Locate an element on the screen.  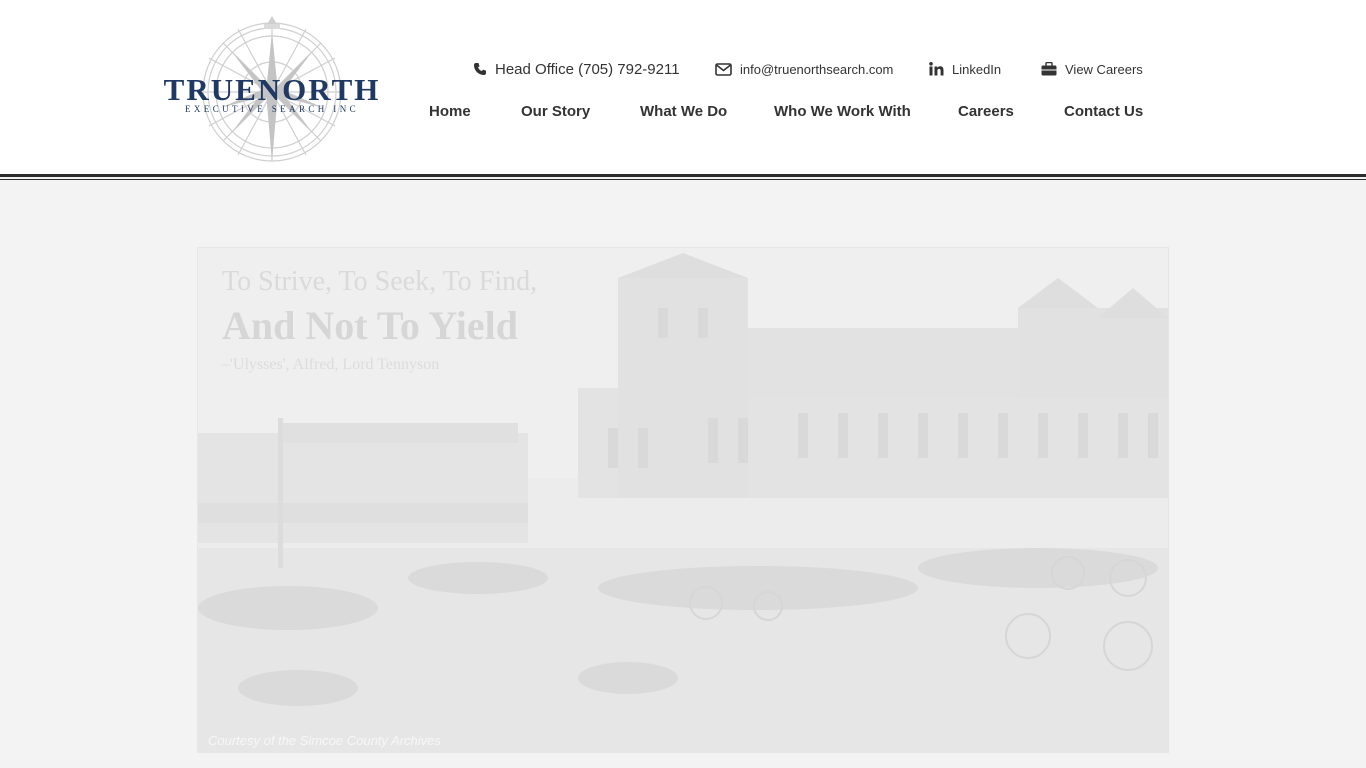
nav-our-story: Our Story is located at coordinates (555, 112).